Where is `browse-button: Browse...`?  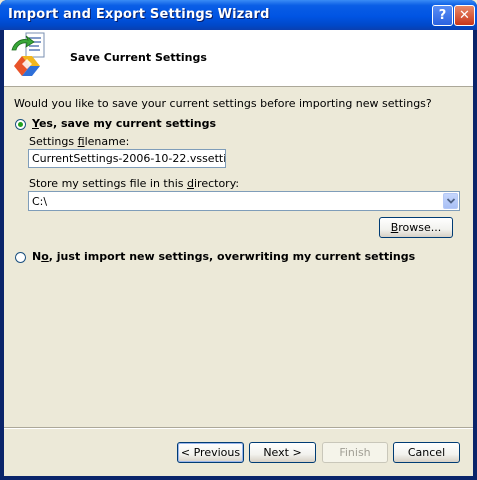
browse-button: Browse... is located at coordinates (416, 227).